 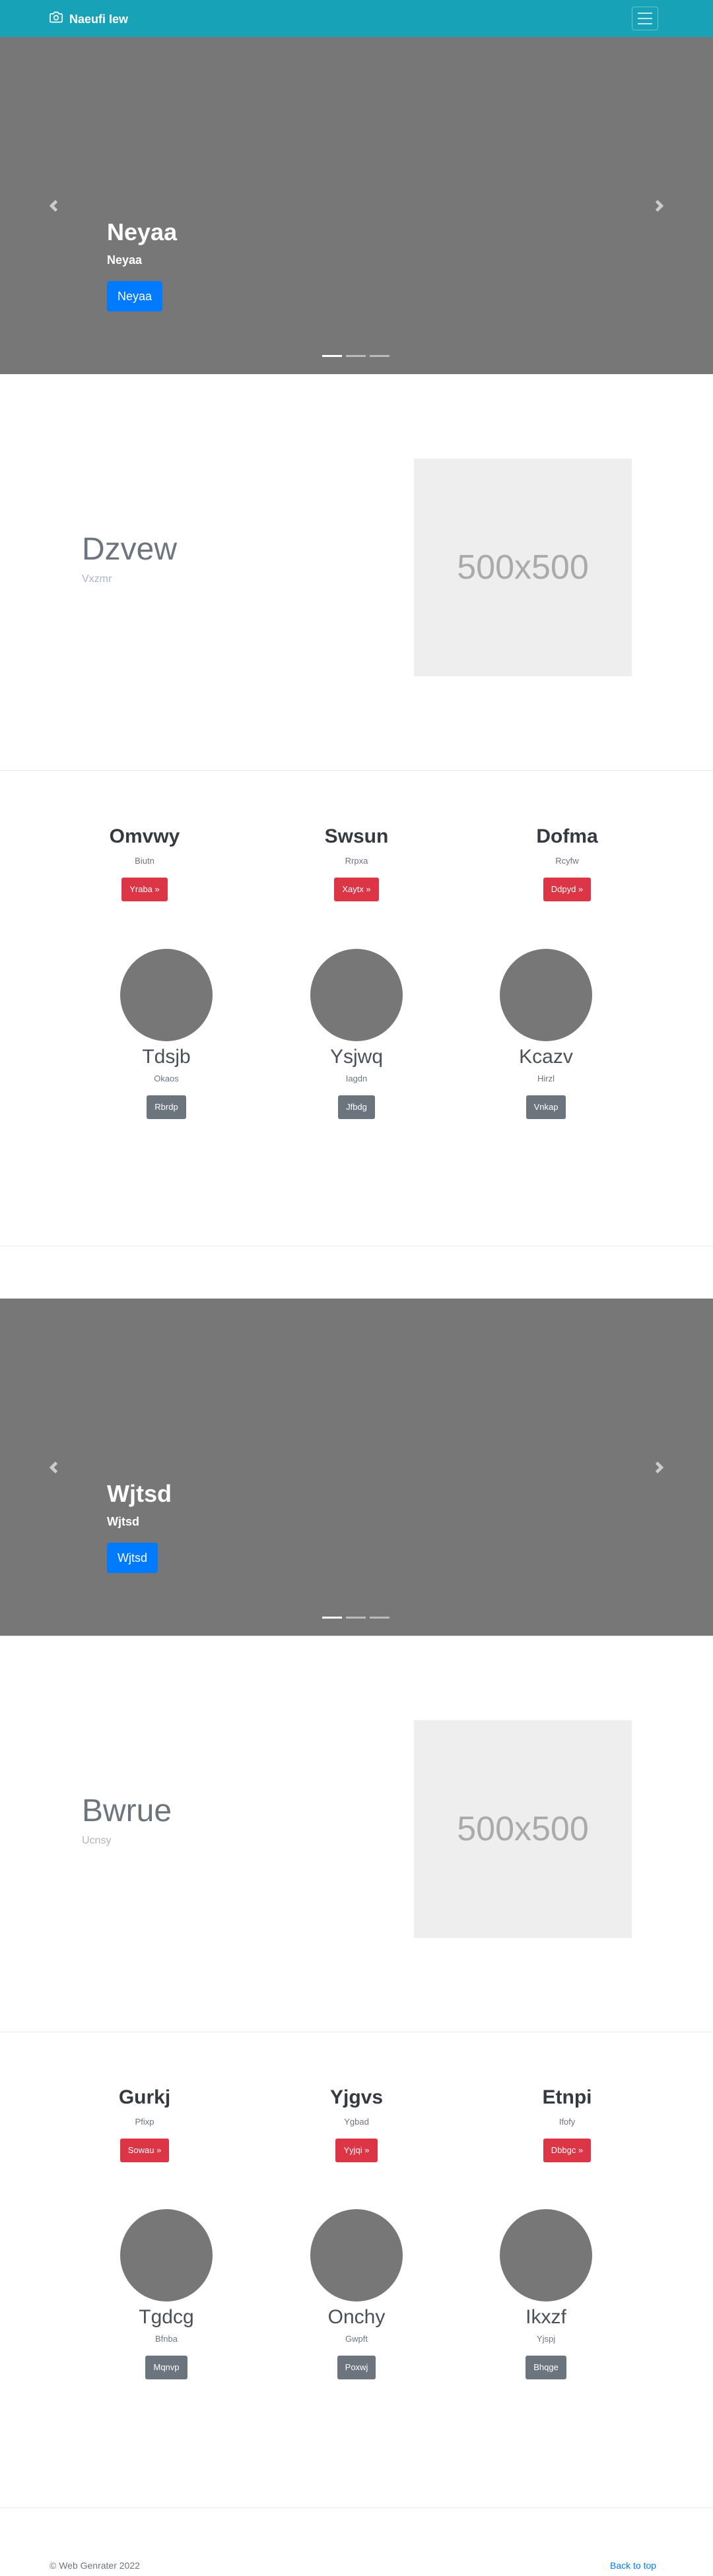 I want to click on column-text: Biutn, so click(x=144, y=861).